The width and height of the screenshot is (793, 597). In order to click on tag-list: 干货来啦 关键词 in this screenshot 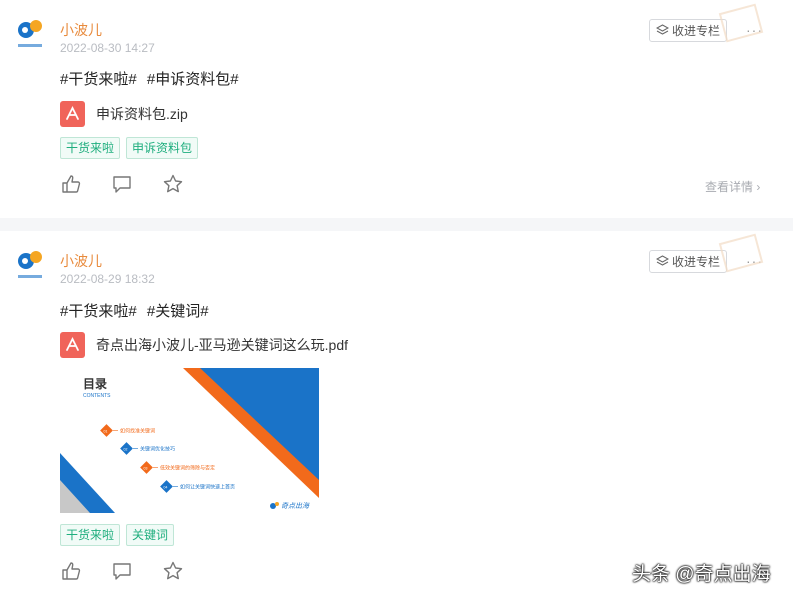, I will do `click(117, 535)`.